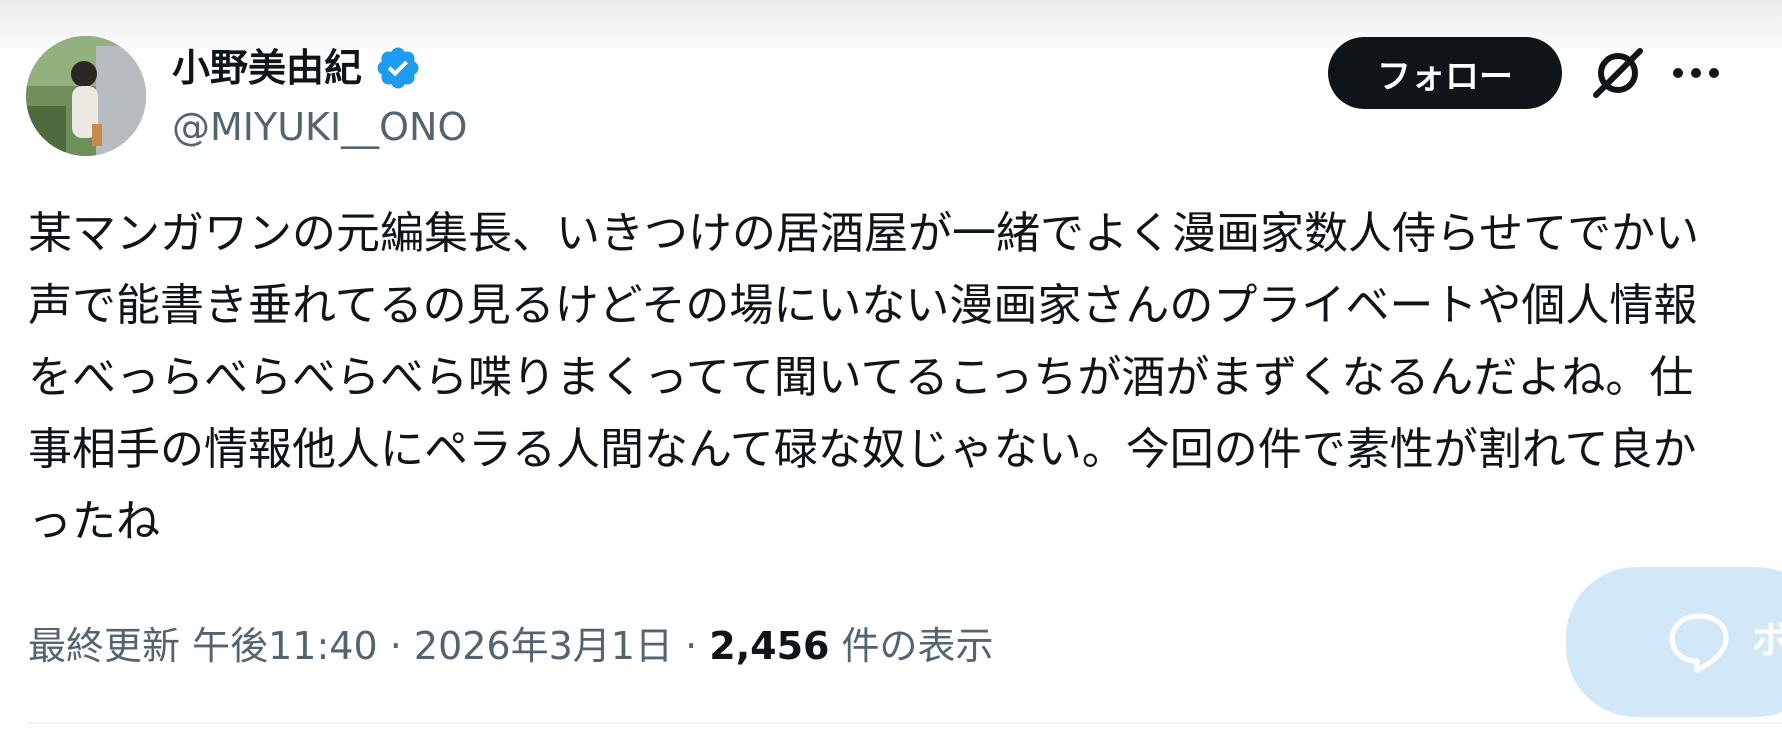 This screenshot has width=1782, height=729. What do you see at coordinates (285, 646) in the screenshot?
I see `post-time: 午後11:40` at bounding box center [285, 646].